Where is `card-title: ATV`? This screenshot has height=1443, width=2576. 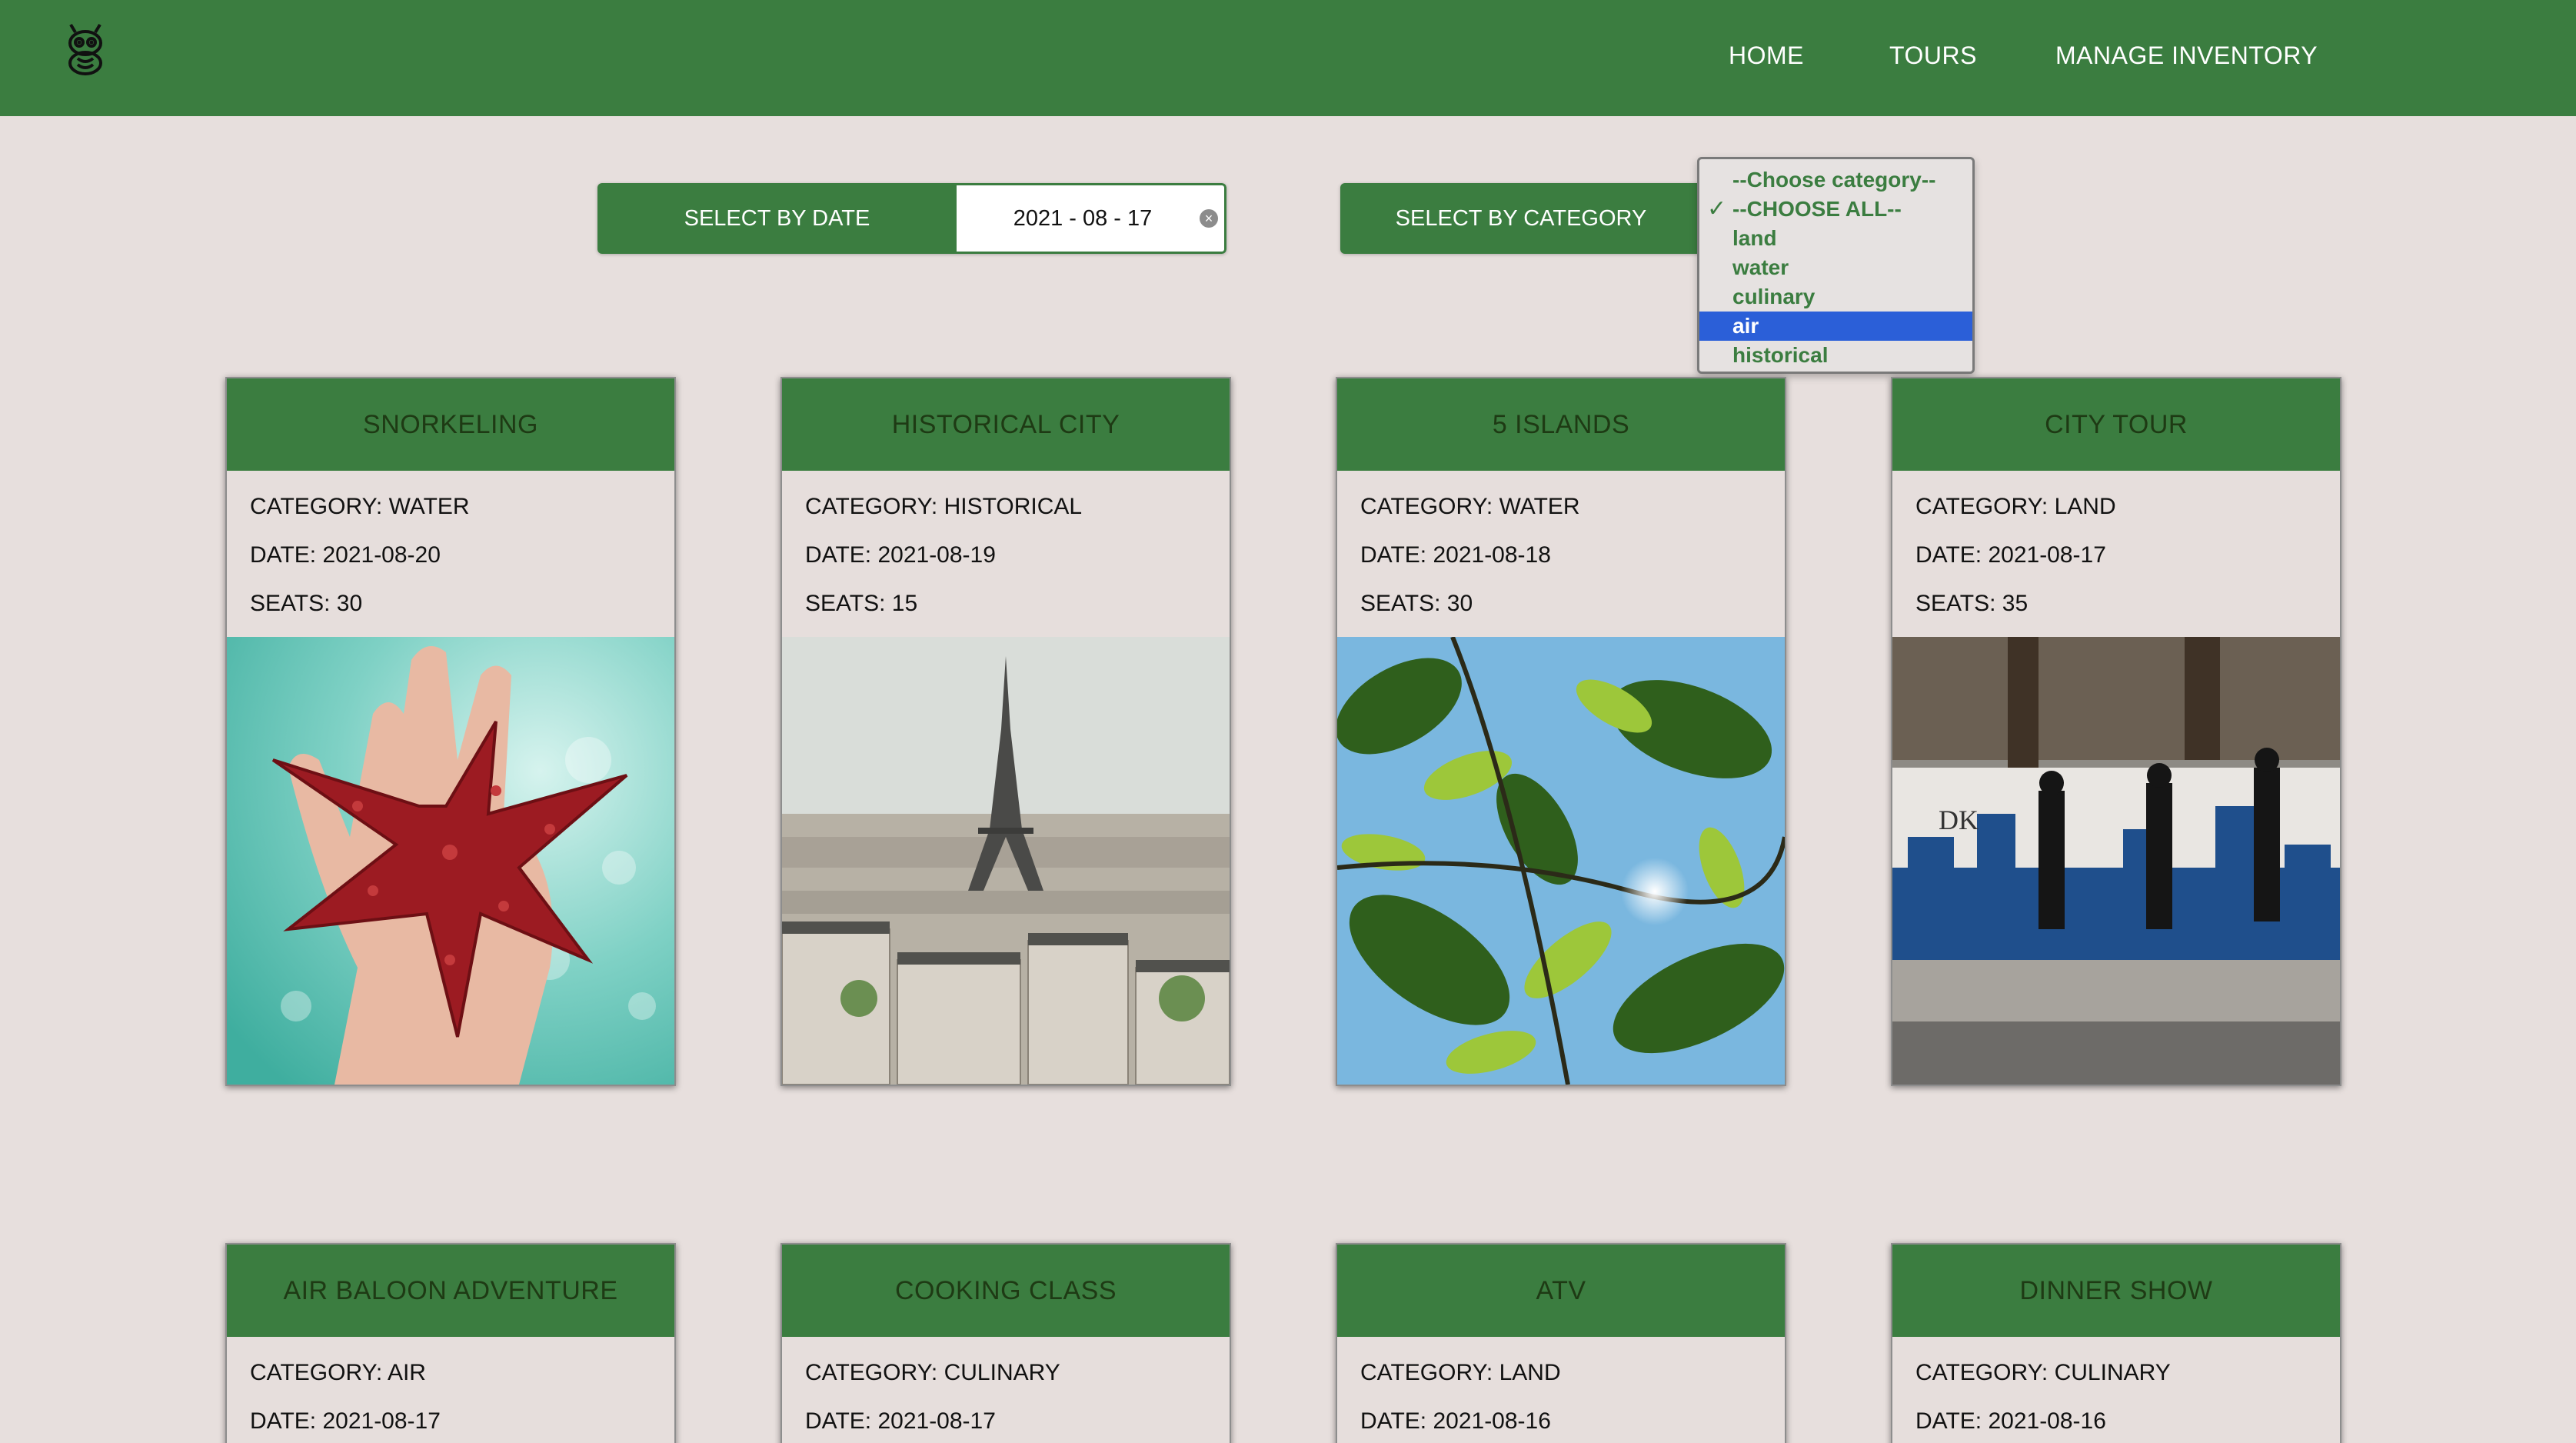
card-title: ATV is located at coordinates (1561, 1290).